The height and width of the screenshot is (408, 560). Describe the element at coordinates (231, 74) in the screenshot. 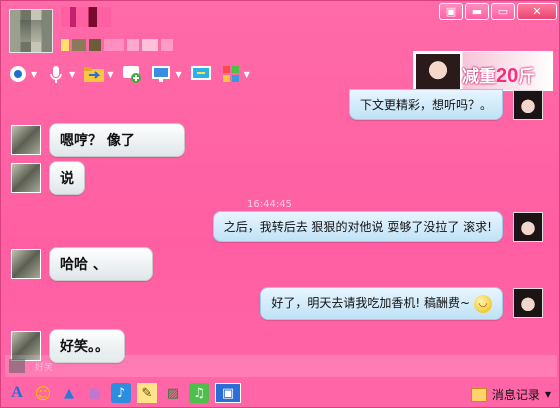

I see `apps-grid-icon` at that location.